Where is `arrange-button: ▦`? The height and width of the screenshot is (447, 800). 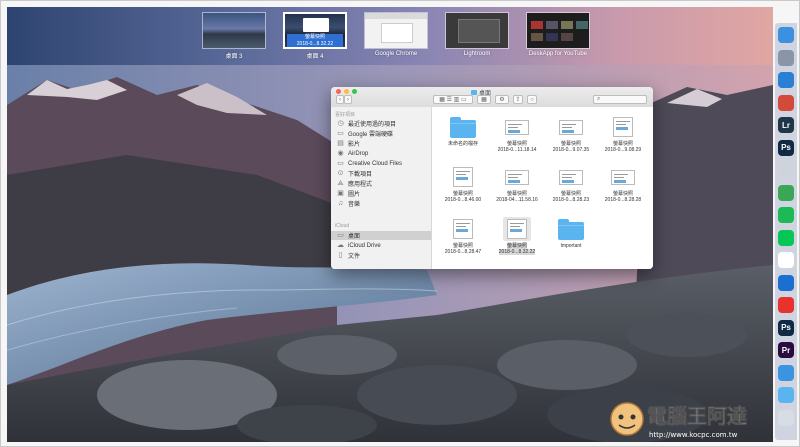
arrange-button: ▦ is located at coordinates (484, 99).